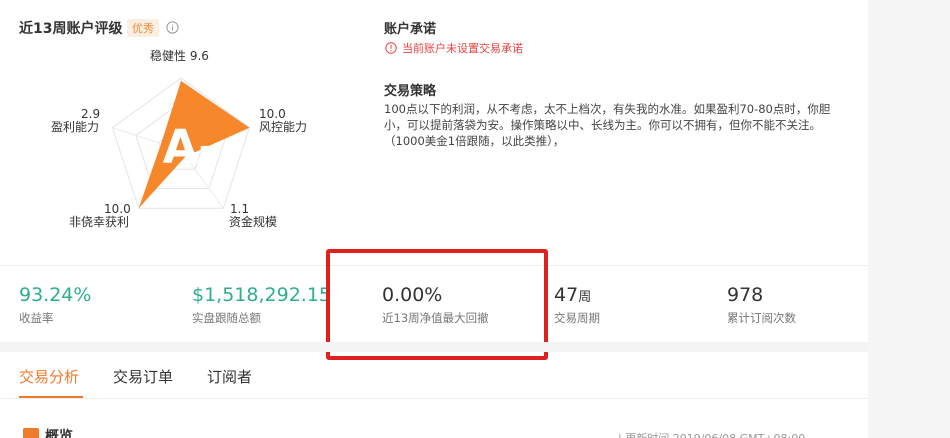 The image size is (950, 438). Describe the element at coordinates (283, 127) in the screenshot. I see `radar-label-risk: 风控能力` at that location.